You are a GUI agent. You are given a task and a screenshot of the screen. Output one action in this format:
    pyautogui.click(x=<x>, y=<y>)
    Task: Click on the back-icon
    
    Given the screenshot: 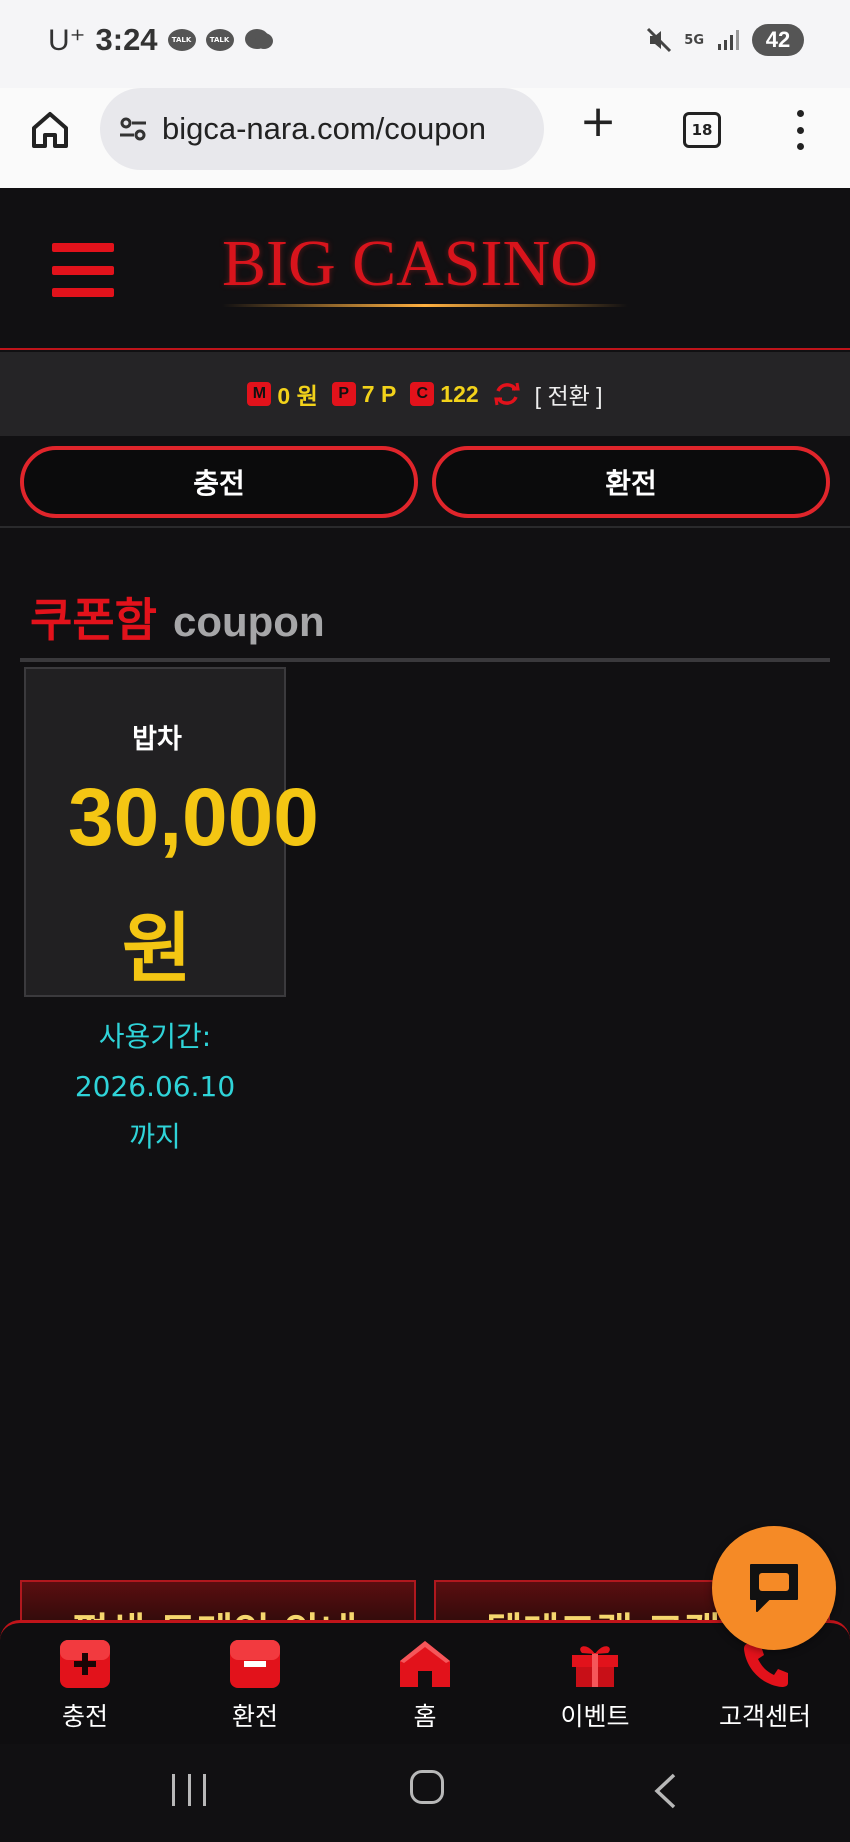 What is the action you would take?
    pyautogui.click(x=665, y=1791)
    